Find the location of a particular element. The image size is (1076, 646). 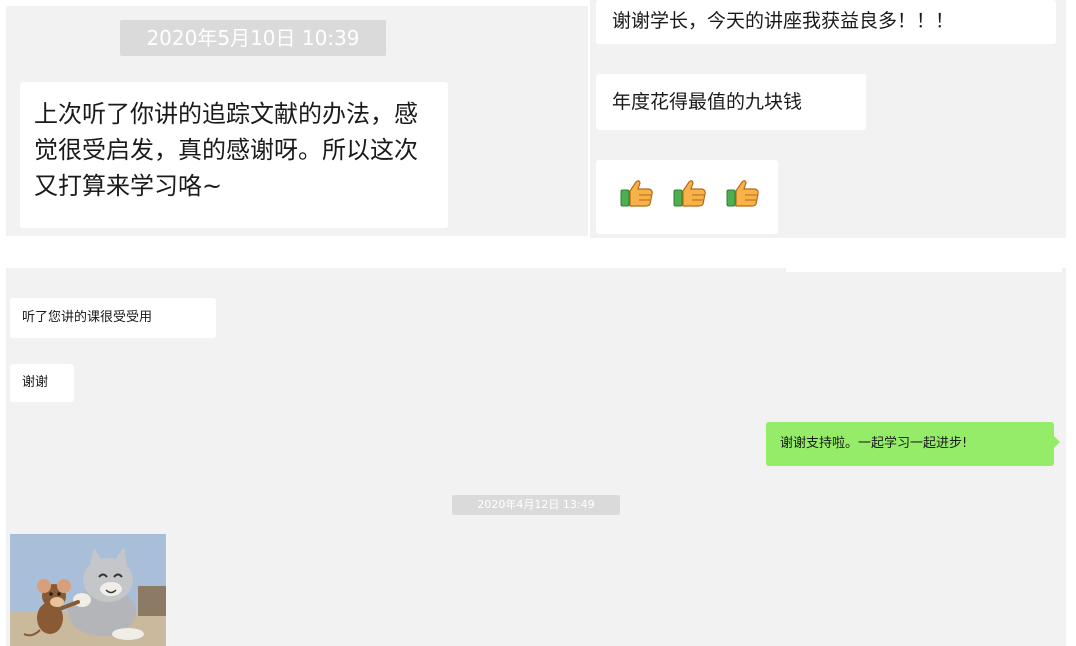

message-bubble-outgoing: 谢谢支持啦。一起学习一起进步! is located at coordinates (910, 444).